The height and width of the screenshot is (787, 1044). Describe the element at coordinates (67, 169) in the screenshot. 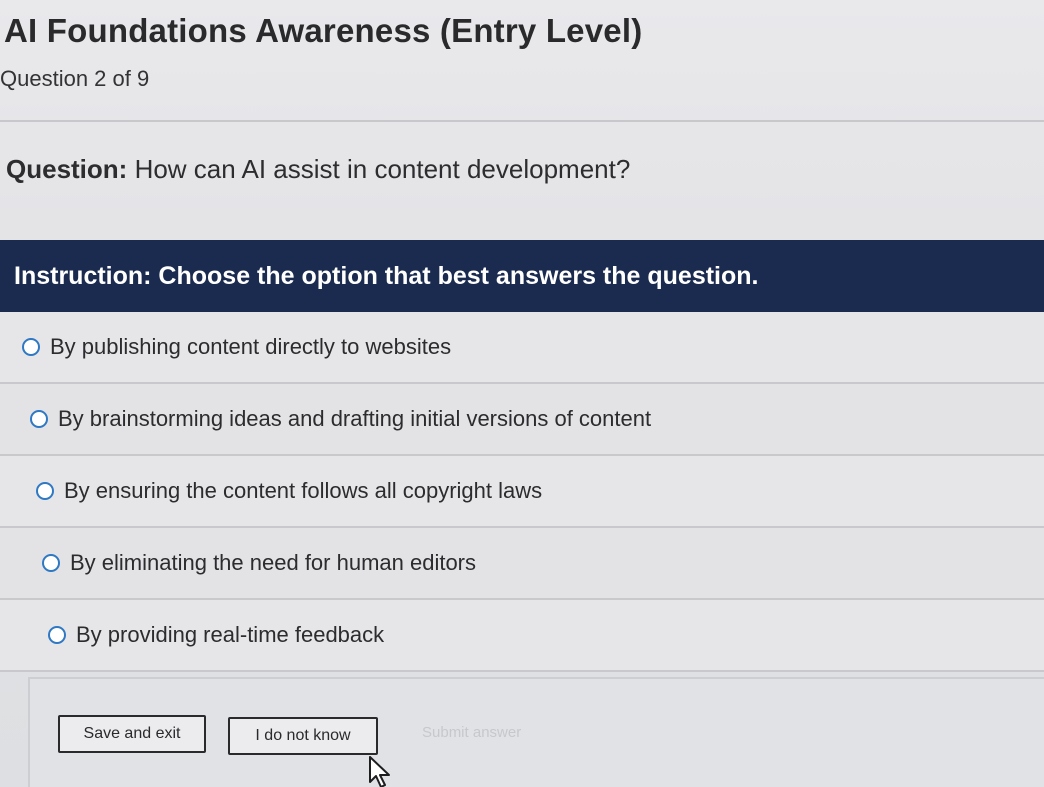

I see `question-label: Question:` at that location.